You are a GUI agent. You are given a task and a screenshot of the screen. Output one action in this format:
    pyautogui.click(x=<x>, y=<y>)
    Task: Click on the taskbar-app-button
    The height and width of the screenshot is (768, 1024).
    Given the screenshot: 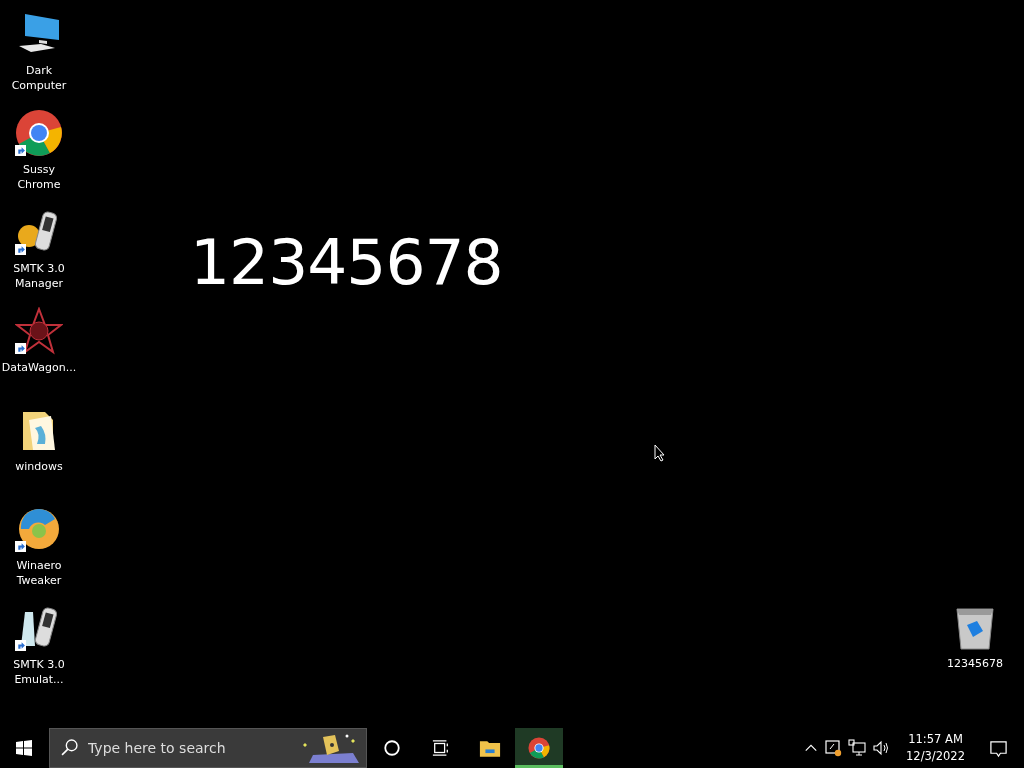 What is the action you would take?
    pyautogui.click(x=539, y=748)
    